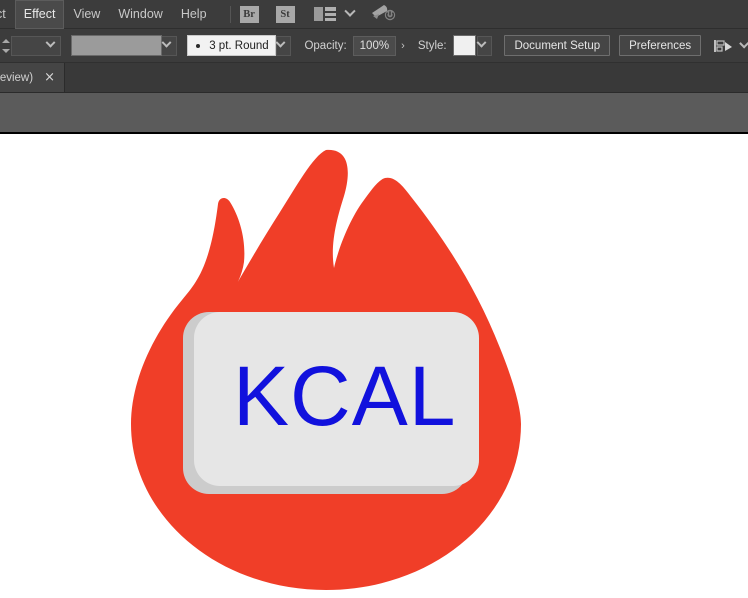 The width and height of the screenshot is (748, 598). Describe the element at coordinates (344, 396) in the screenshot. I see `kcal-text: KCAL` at that location.